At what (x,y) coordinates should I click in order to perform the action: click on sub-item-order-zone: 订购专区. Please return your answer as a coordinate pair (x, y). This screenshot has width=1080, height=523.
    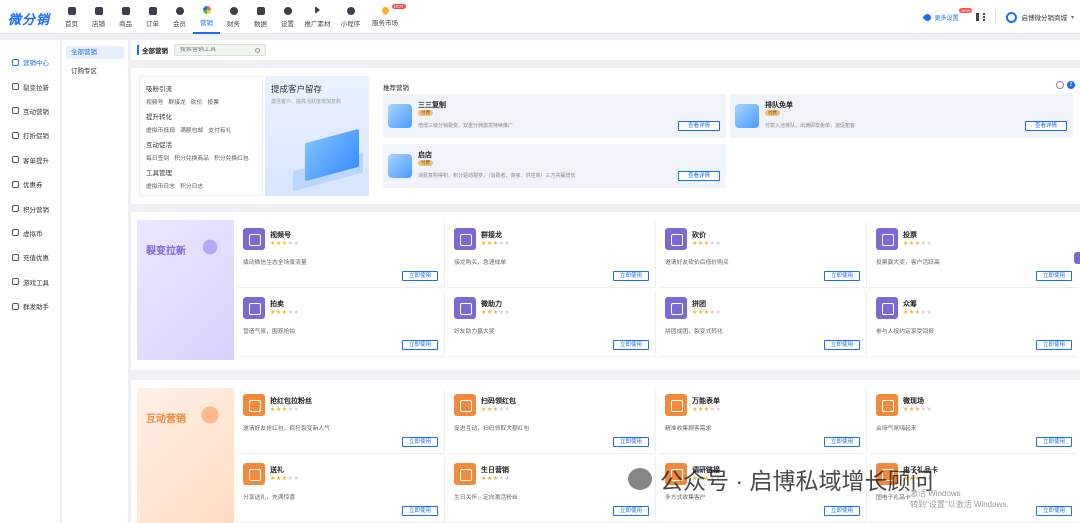
    Looking at the image, I should click on (95, 71).